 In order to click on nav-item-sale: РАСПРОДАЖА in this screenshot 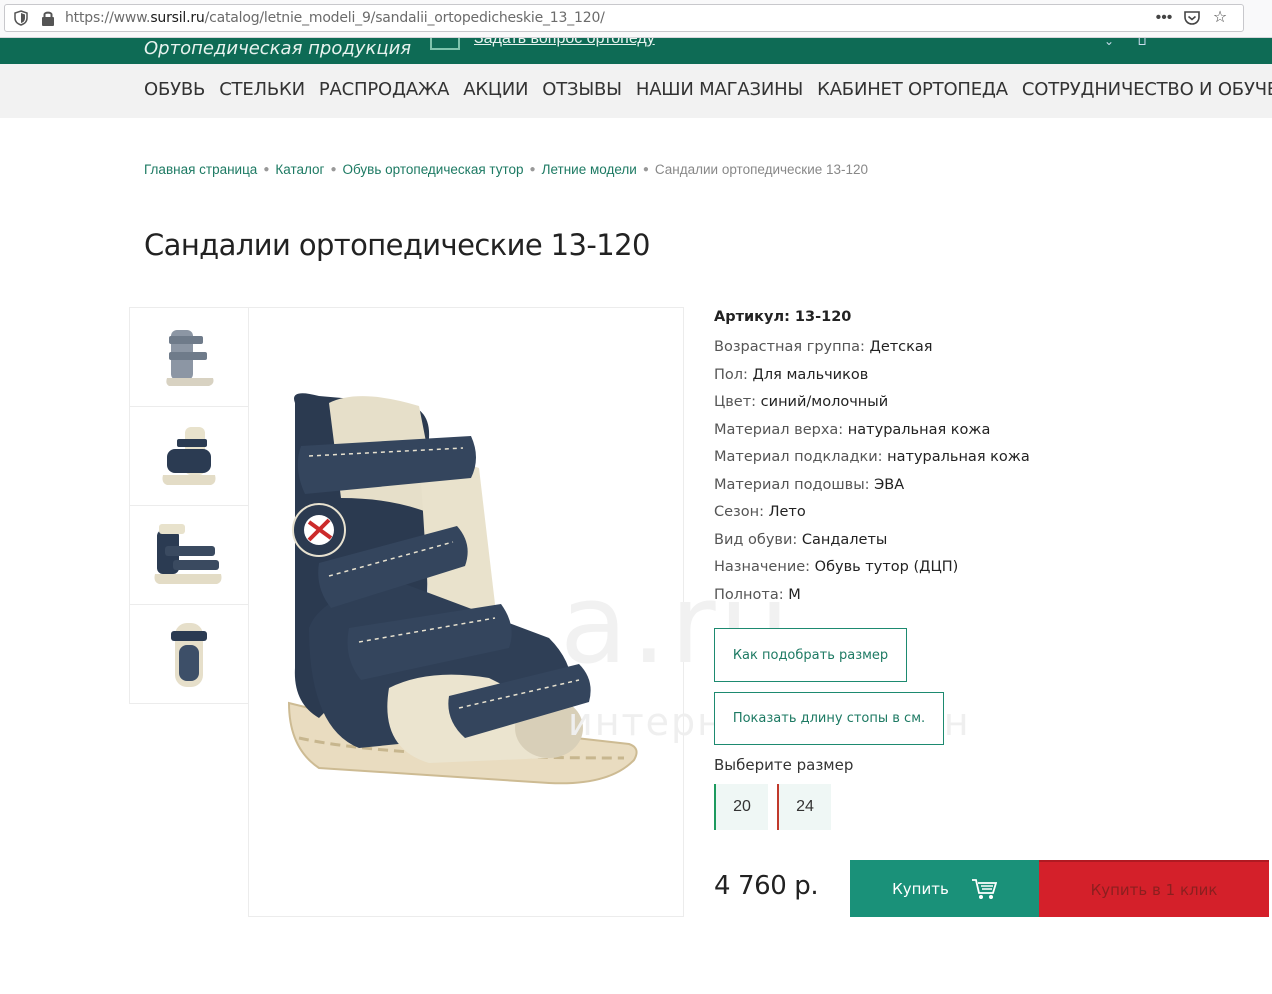, I will do `click(384, 89)`.